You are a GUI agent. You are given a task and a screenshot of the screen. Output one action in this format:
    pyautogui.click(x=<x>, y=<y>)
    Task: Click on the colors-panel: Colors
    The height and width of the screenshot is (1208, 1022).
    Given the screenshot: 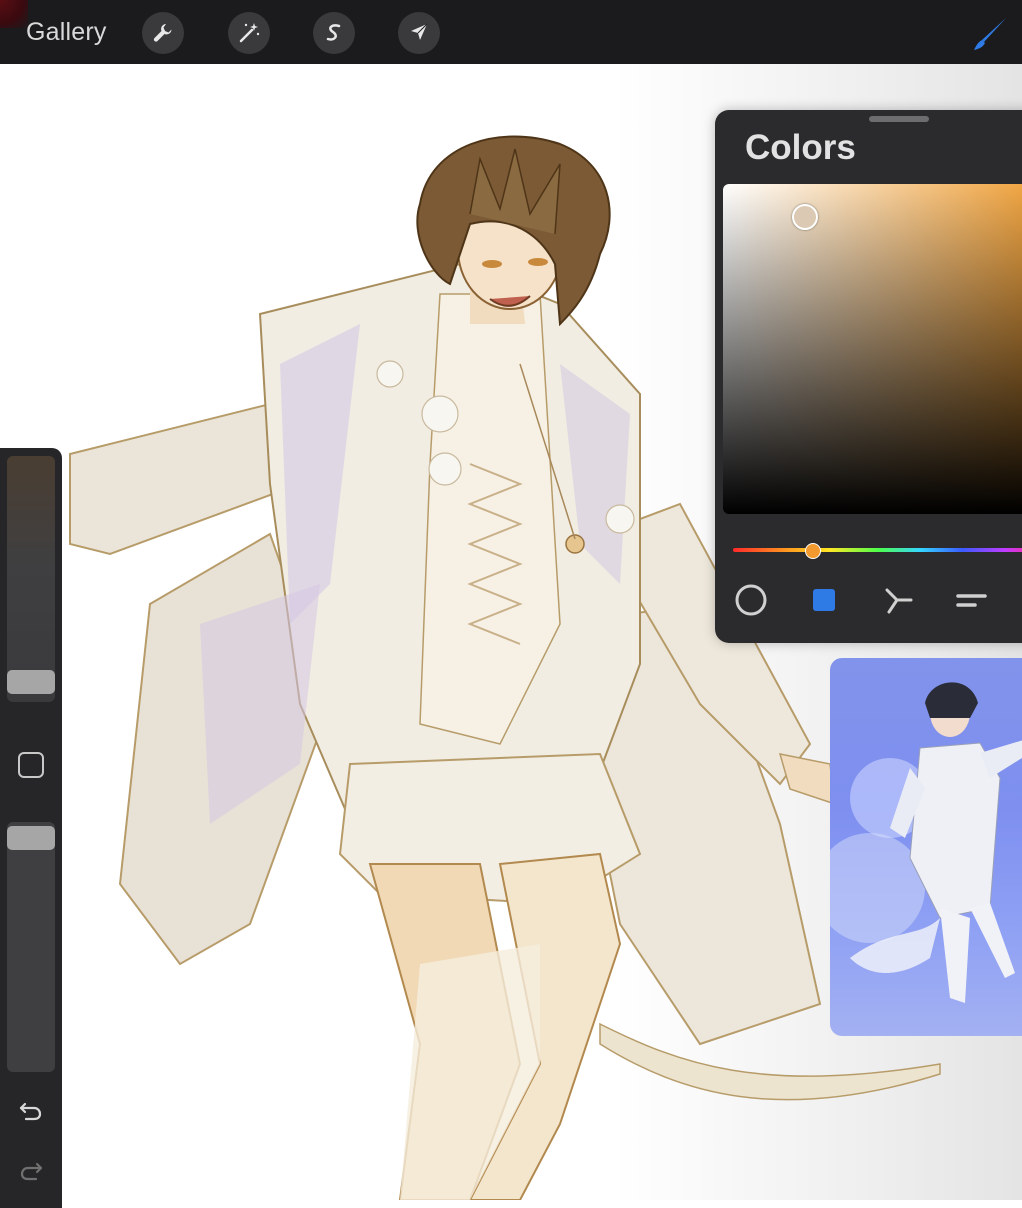 What is the action you would take?
    pyautogui.click(x=868, y=376)
    